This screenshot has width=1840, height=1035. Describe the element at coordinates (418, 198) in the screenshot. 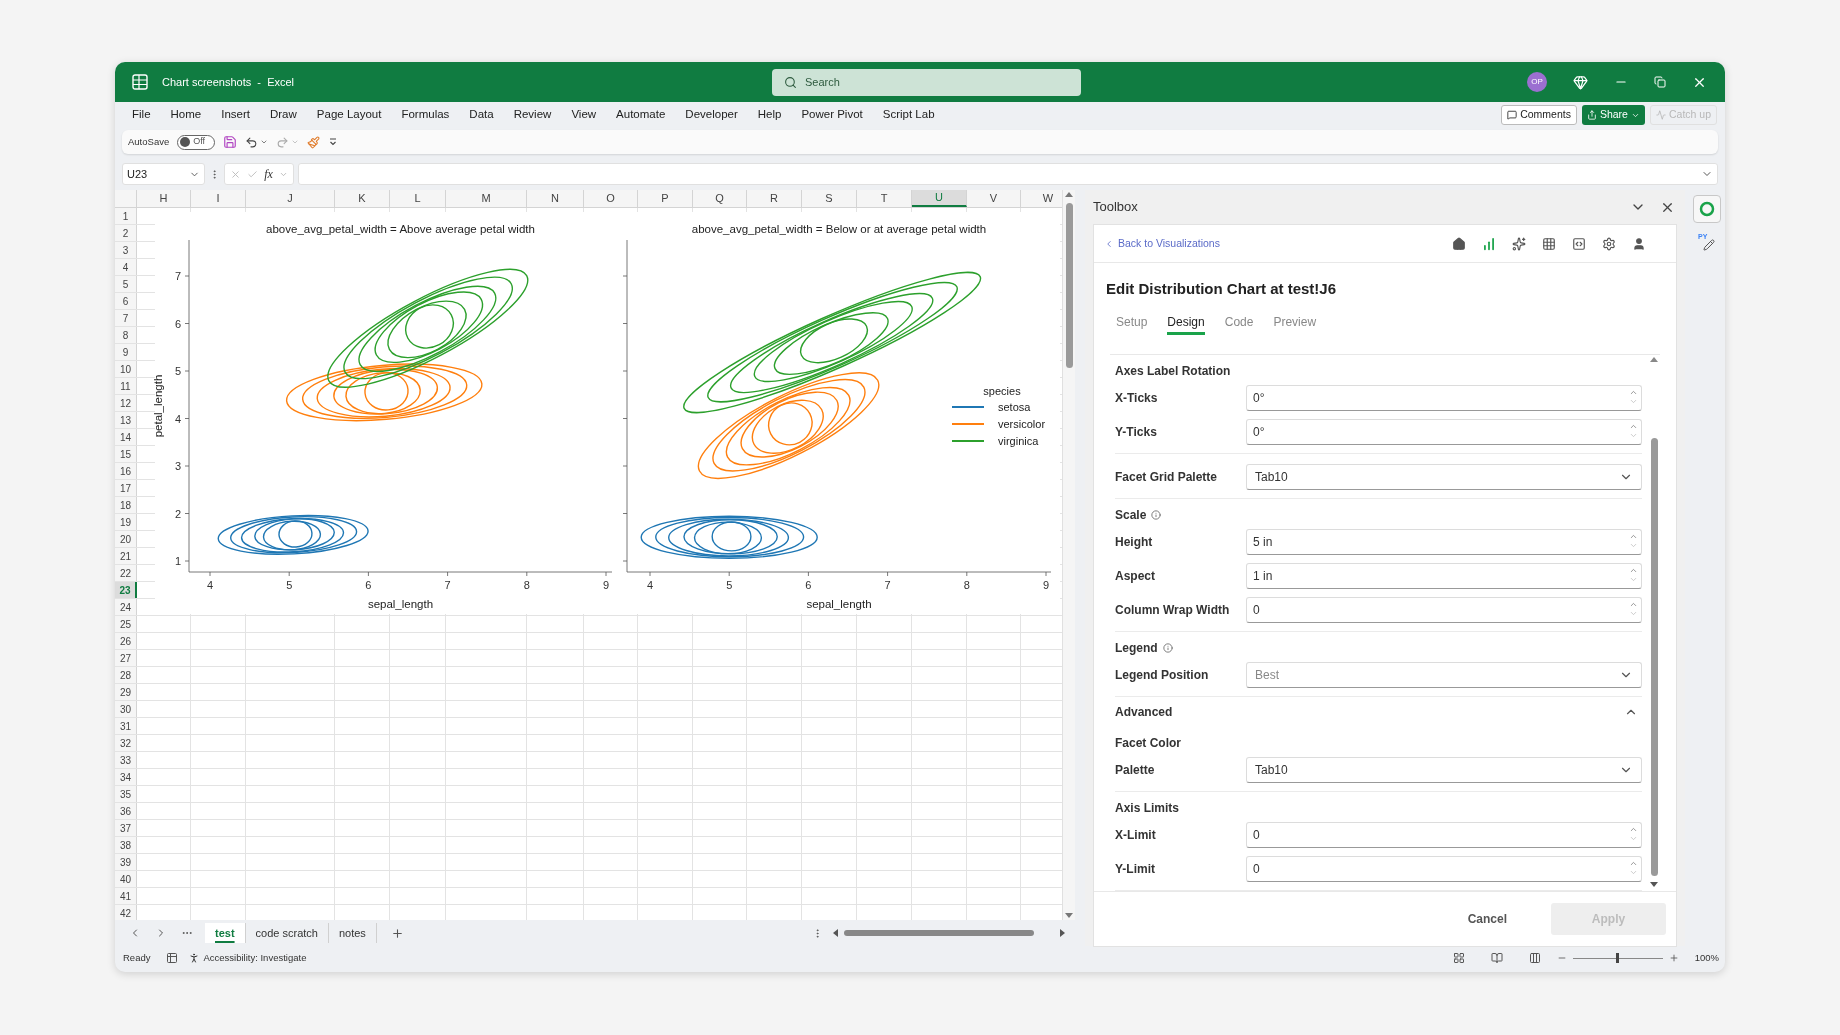

I see `column-header: L` at that location.